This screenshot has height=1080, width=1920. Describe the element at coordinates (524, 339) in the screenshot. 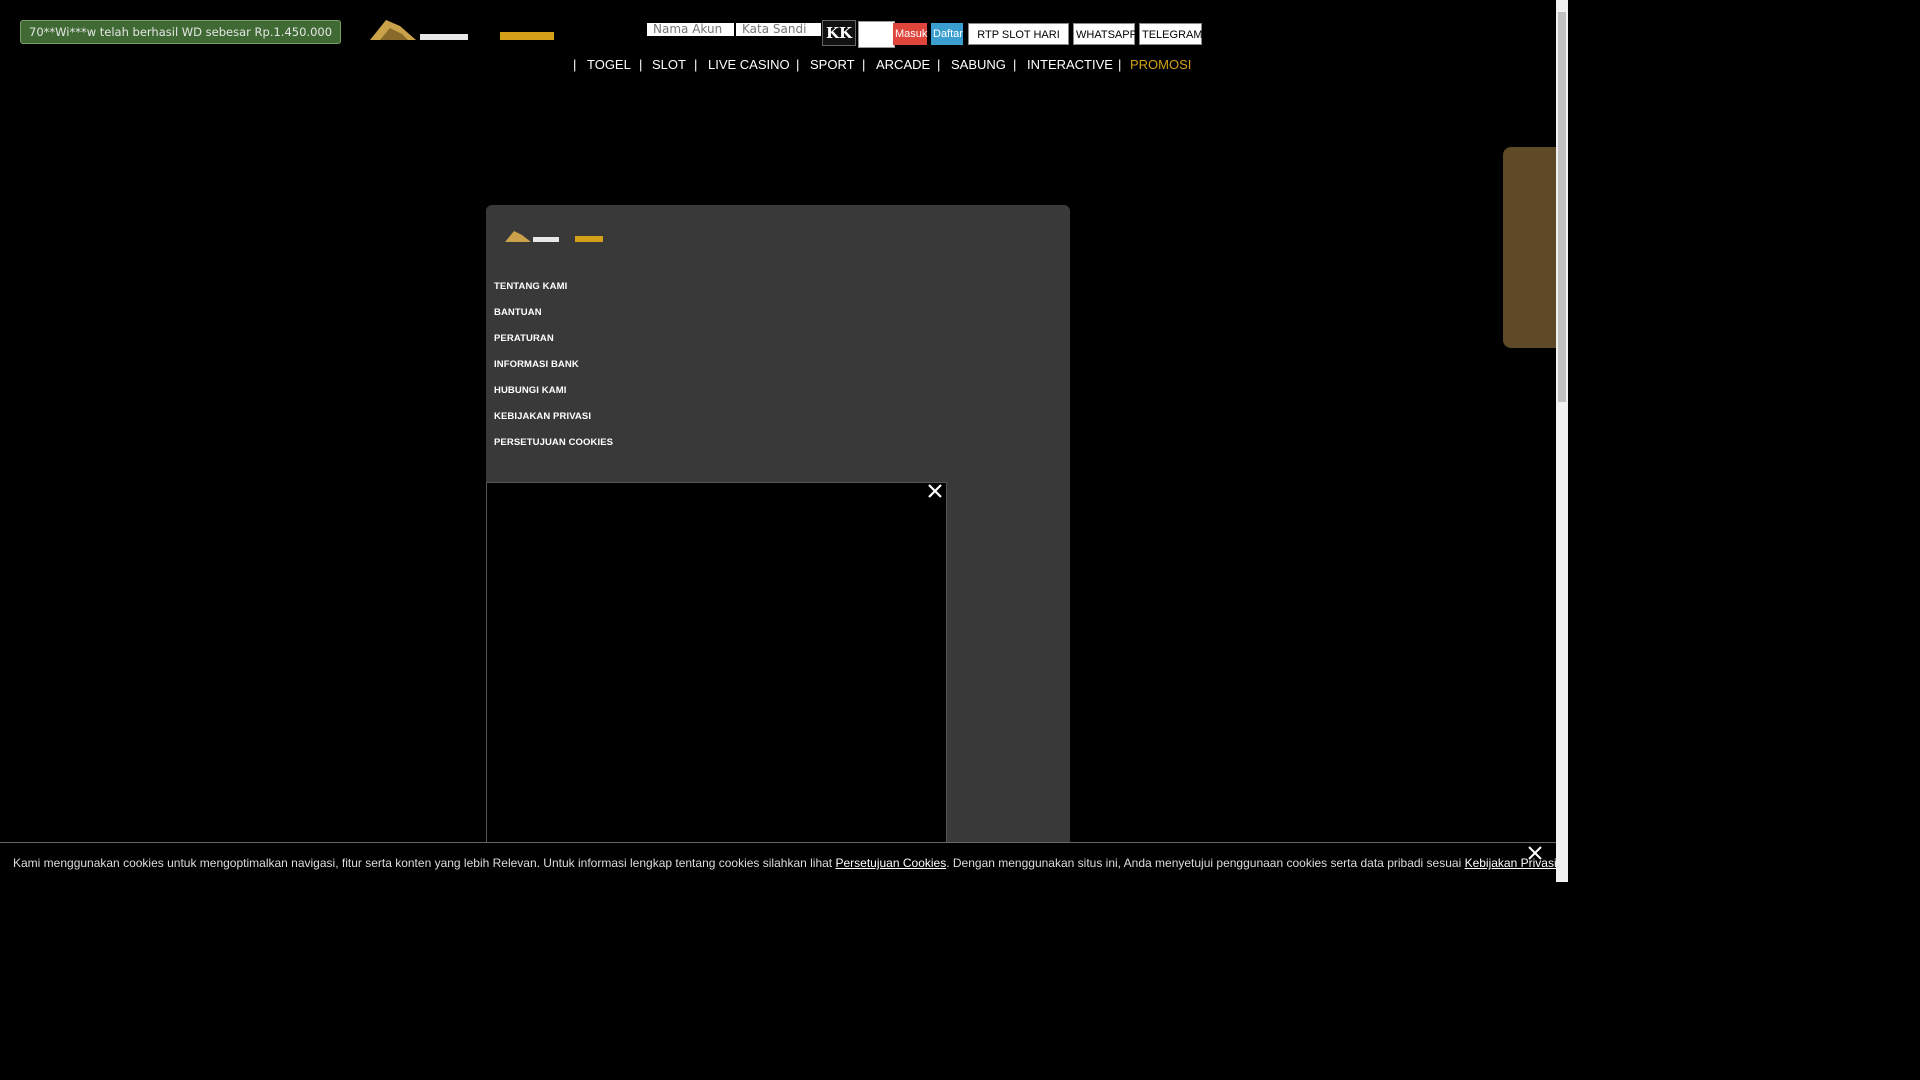

I see `footer-link-peraturan: PERATURAN` at that location.